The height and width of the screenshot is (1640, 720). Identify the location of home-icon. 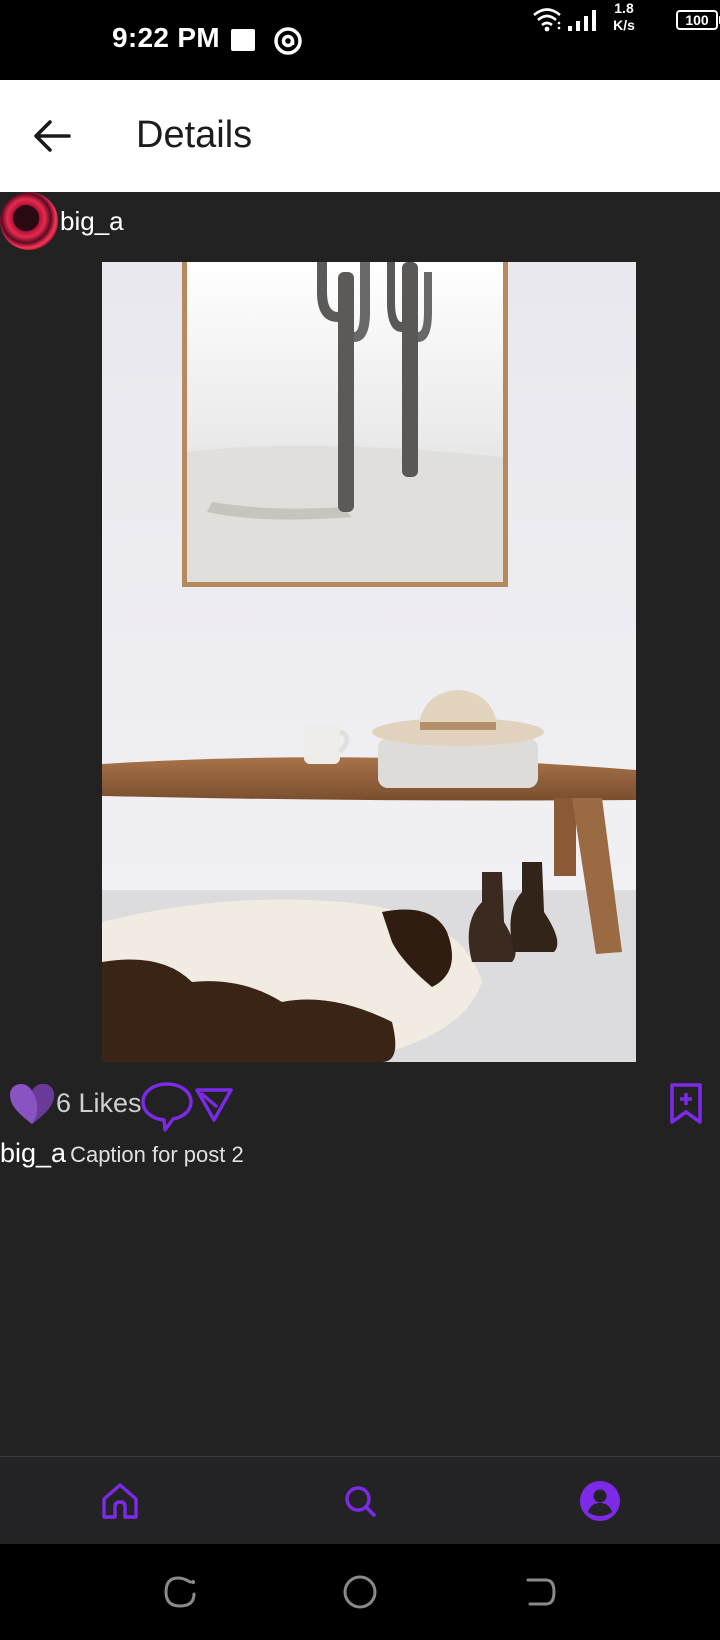
(120, 1501).